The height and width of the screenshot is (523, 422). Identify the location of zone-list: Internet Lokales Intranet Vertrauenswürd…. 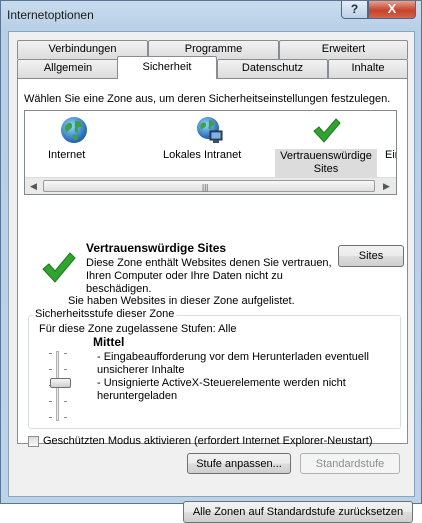
(210, 152).